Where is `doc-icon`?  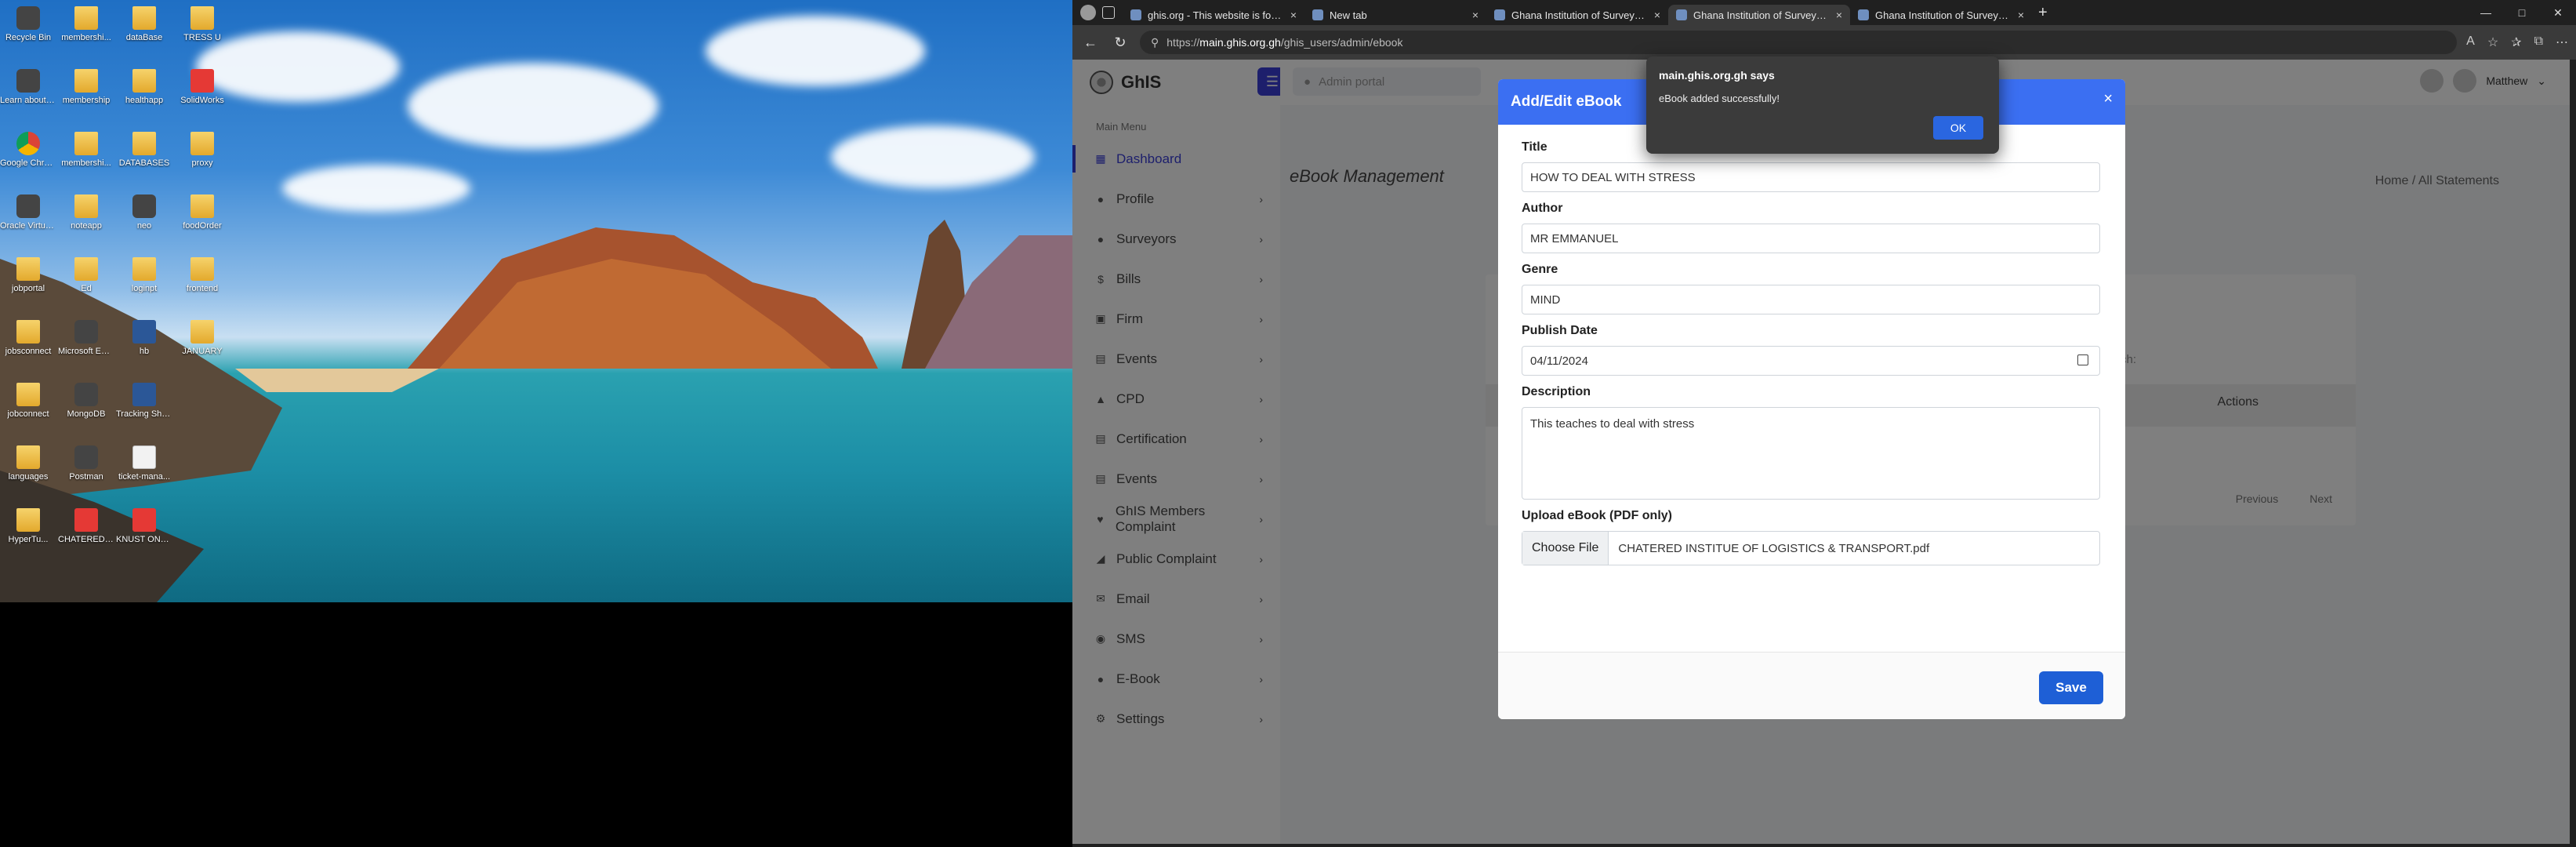 doc-icon is located at coordinates (144, 457).